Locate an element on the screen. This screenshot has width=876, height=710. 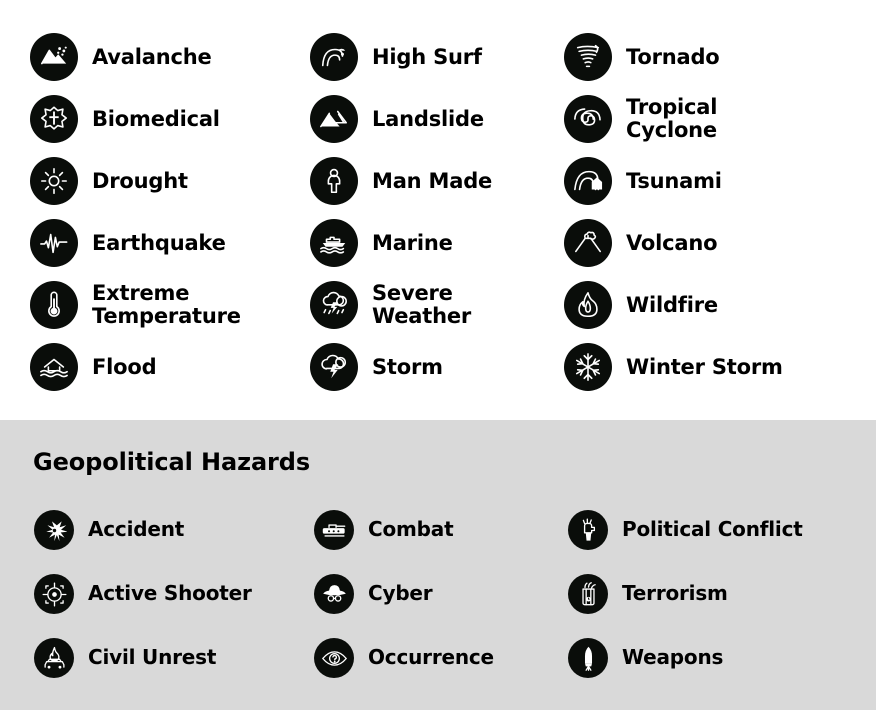
legend-item: Tsunami is located at coordinates (714, 181).